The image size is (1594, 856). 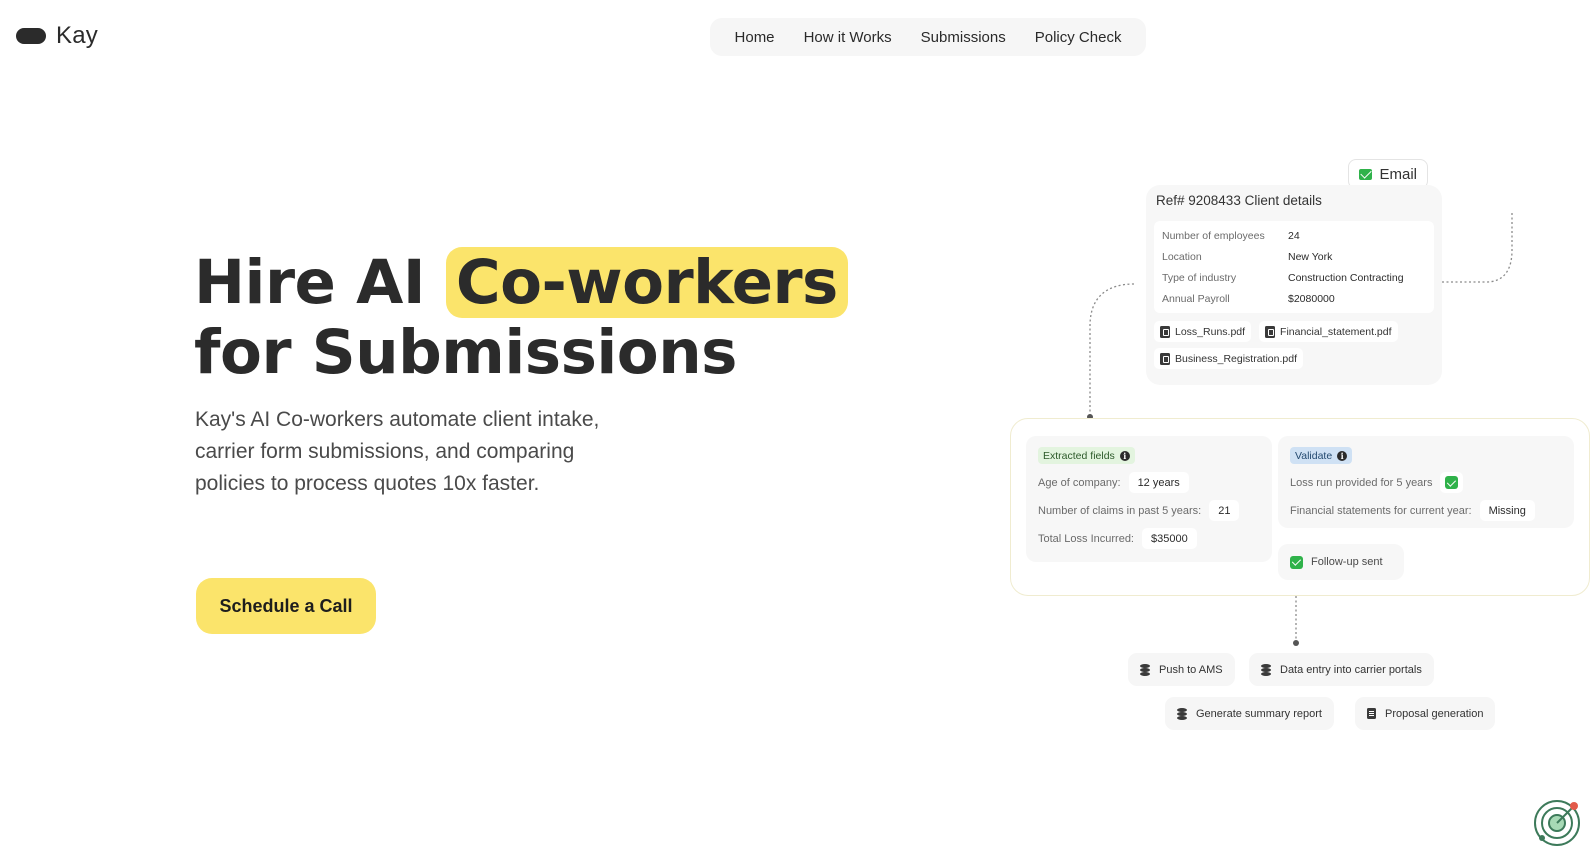 I want to click on hero-title-part2: for Submissions, so click(x=465, y=352).